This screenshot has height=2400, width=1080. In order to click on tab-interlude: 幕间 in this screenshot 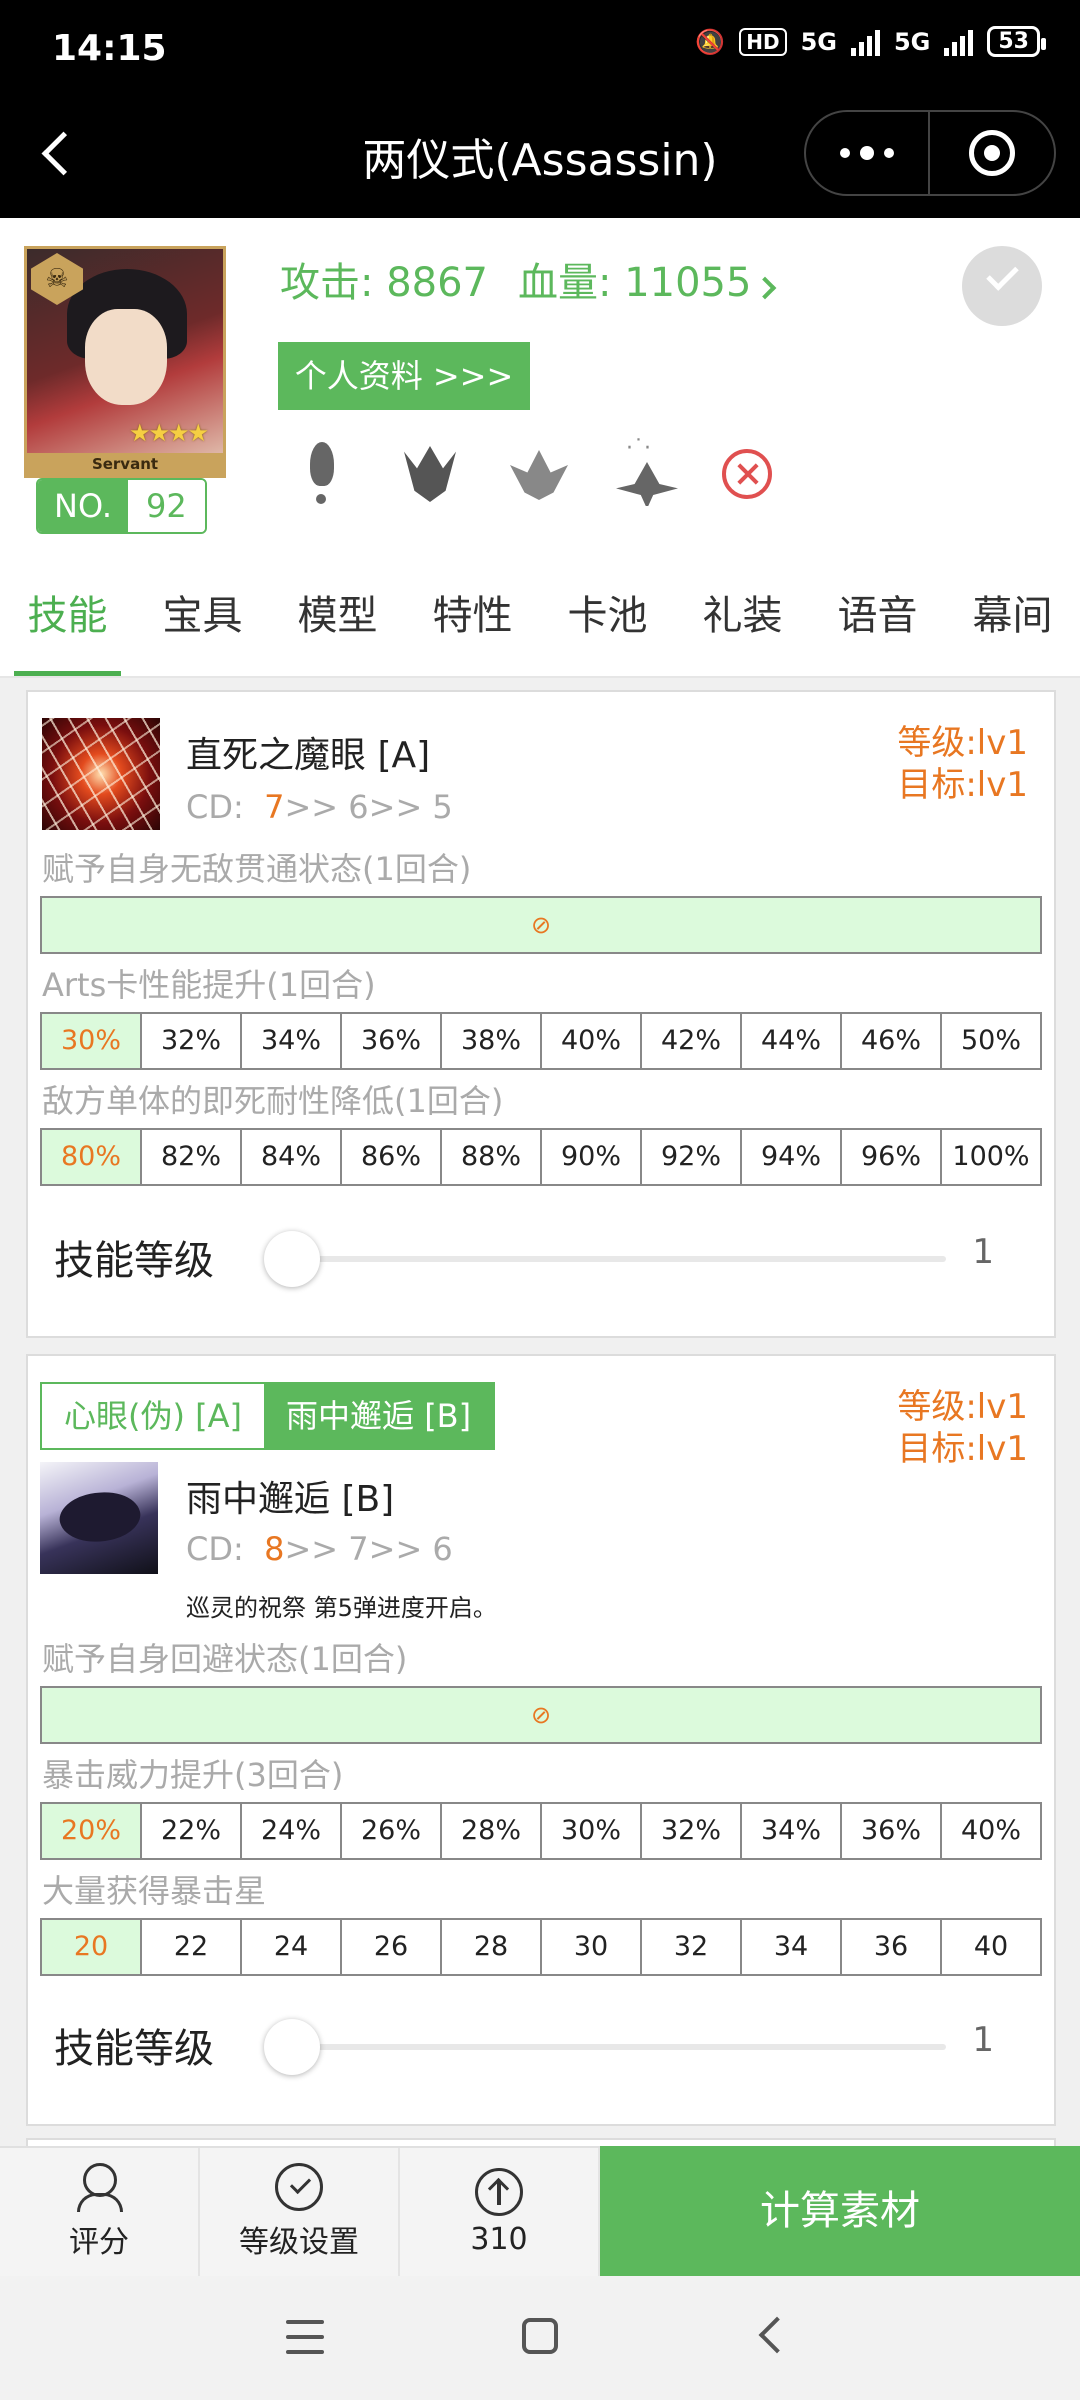, I will do `click(1012, 621)`.